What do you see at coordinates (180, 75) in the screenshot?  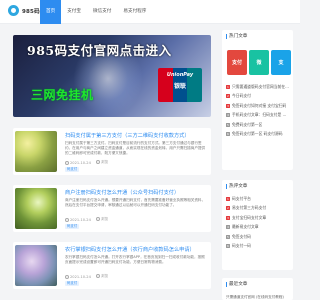 I see `unionpay-label: UnionPay` at bounding box center [180, 75].